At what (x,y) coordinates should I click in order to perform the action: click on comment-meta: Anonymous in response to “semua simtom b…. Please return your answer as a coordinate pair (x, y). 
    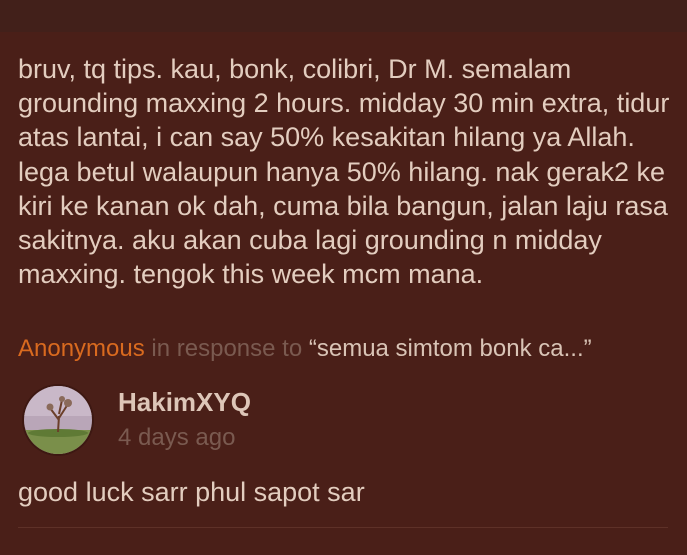
    Looking at the image, I should click on (305, 349).